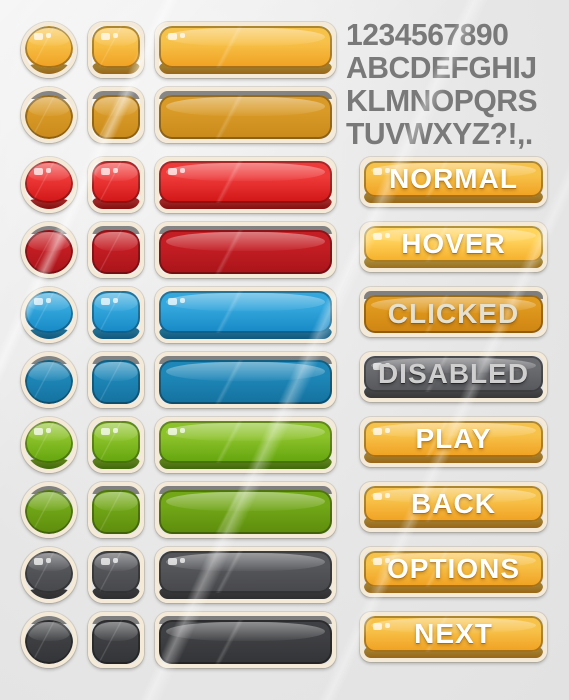 This screenshot has width=569, height=700. I want to click on button-next: NEXT, so click(453, 637).